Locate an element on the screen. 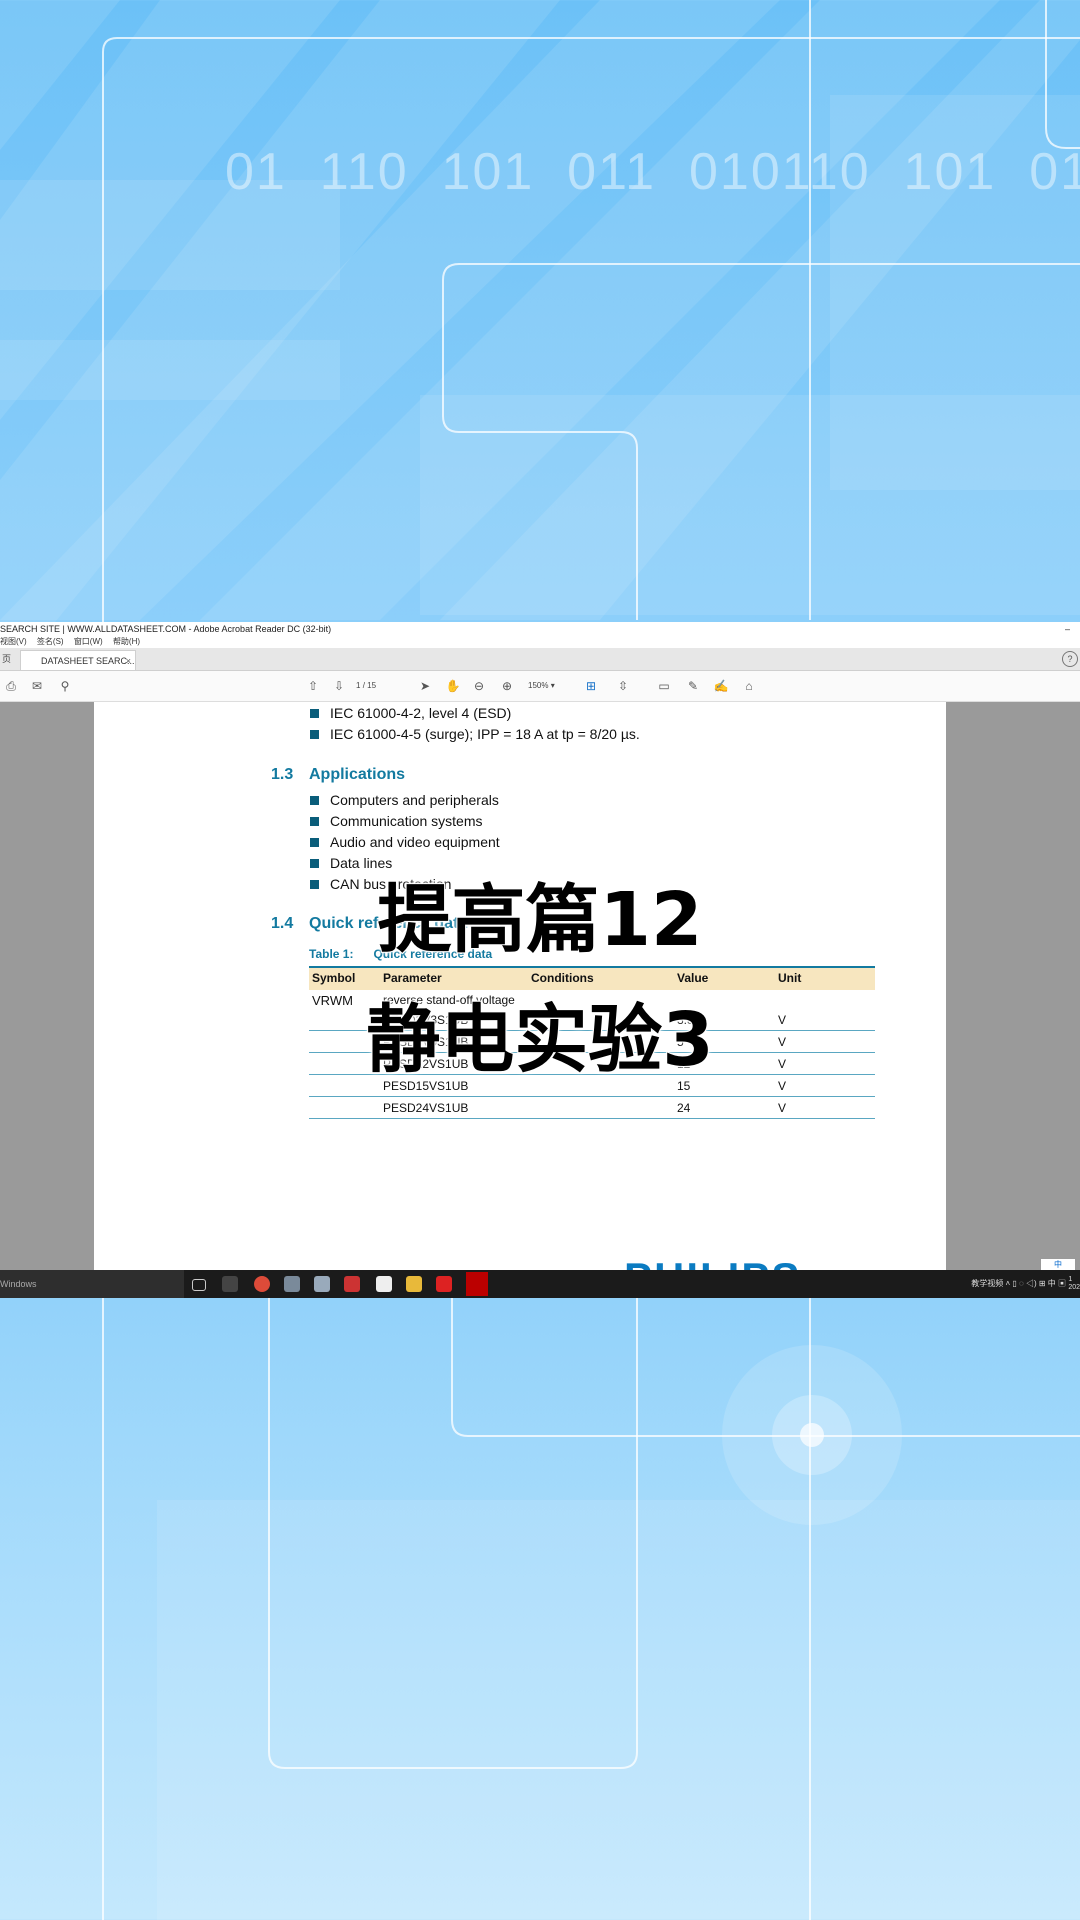 Image resolution: width=1080 pixels, height=1920 pixels. menu-help: 帮助(H) is located at coordinates (126, 641).